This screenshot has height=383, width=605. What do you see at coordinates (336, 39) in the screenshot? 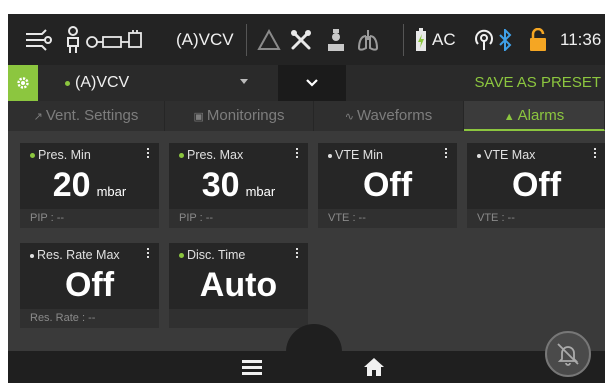
I see `nurse-icon` at bounding box center [336, 39].